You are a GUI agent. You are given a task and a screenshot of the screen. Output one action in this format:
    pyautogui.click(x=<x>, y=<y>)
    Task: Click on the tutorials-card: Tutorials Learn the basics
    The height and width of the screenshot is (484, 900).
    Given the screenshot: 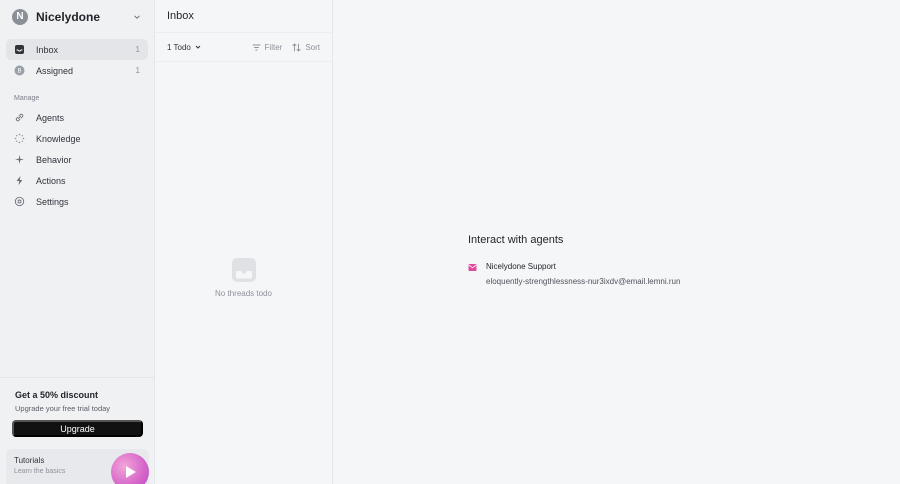 What is the action you would take?
    pyautogui.click(x=77, y=466)
    